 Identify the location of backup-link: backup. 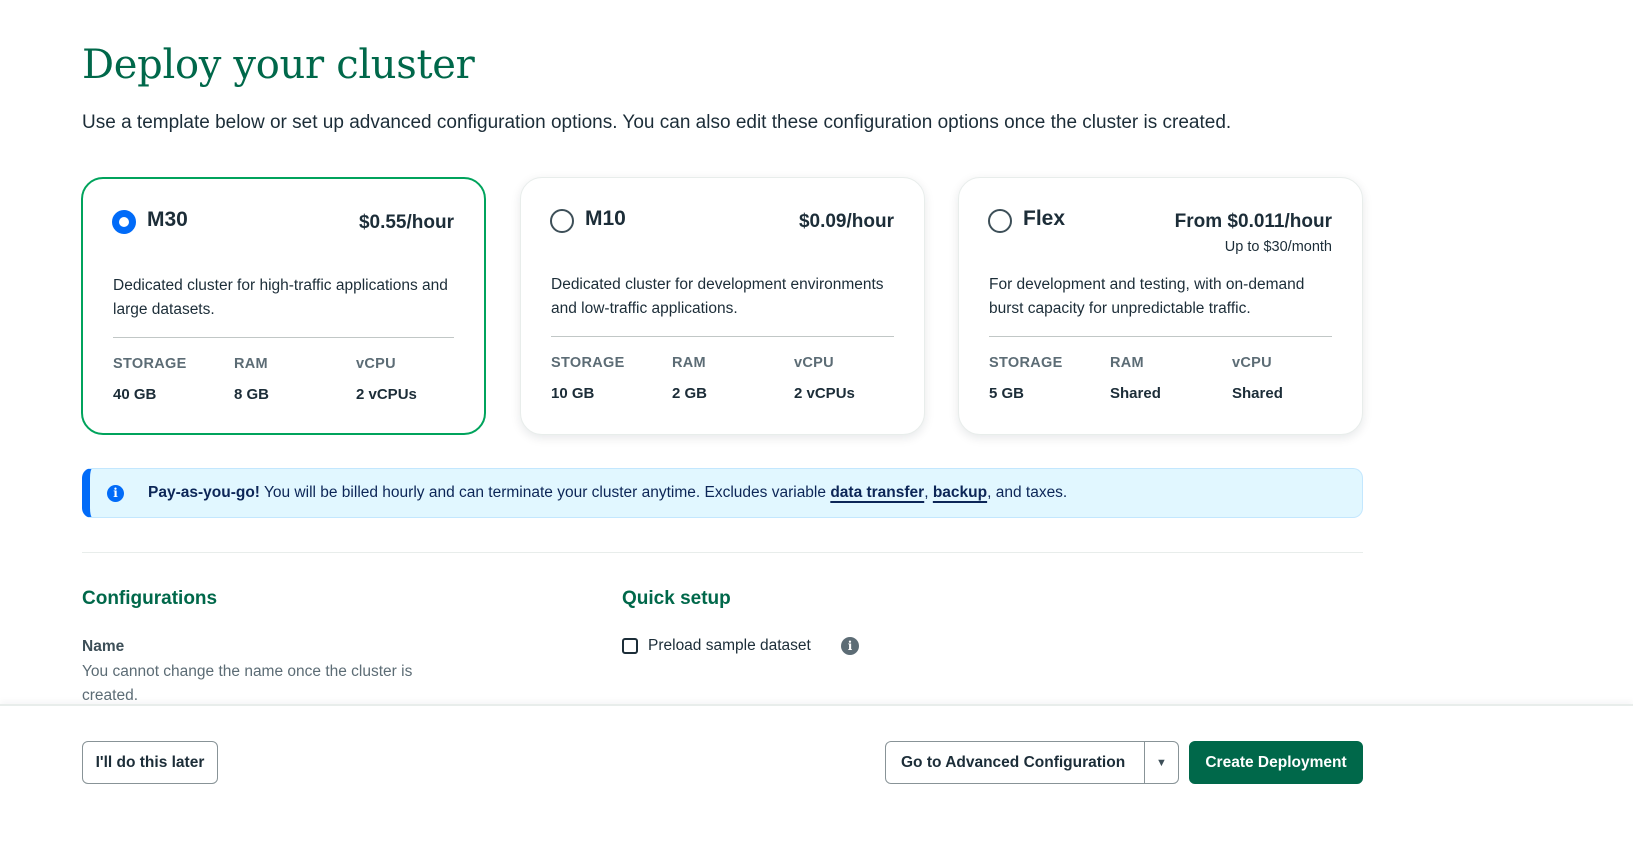
(960, 493).